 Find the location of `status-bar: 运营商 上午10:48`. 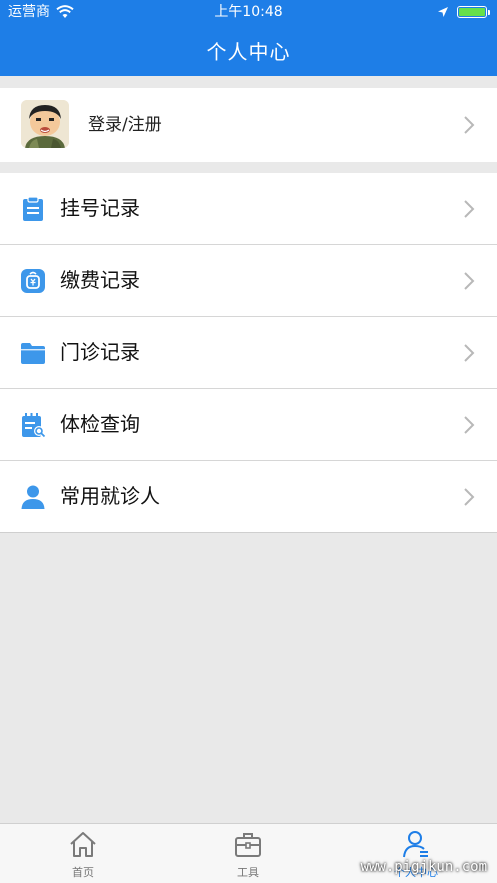

status-bar: 运营商 上午10:48 is located at coordinates (248, 12).